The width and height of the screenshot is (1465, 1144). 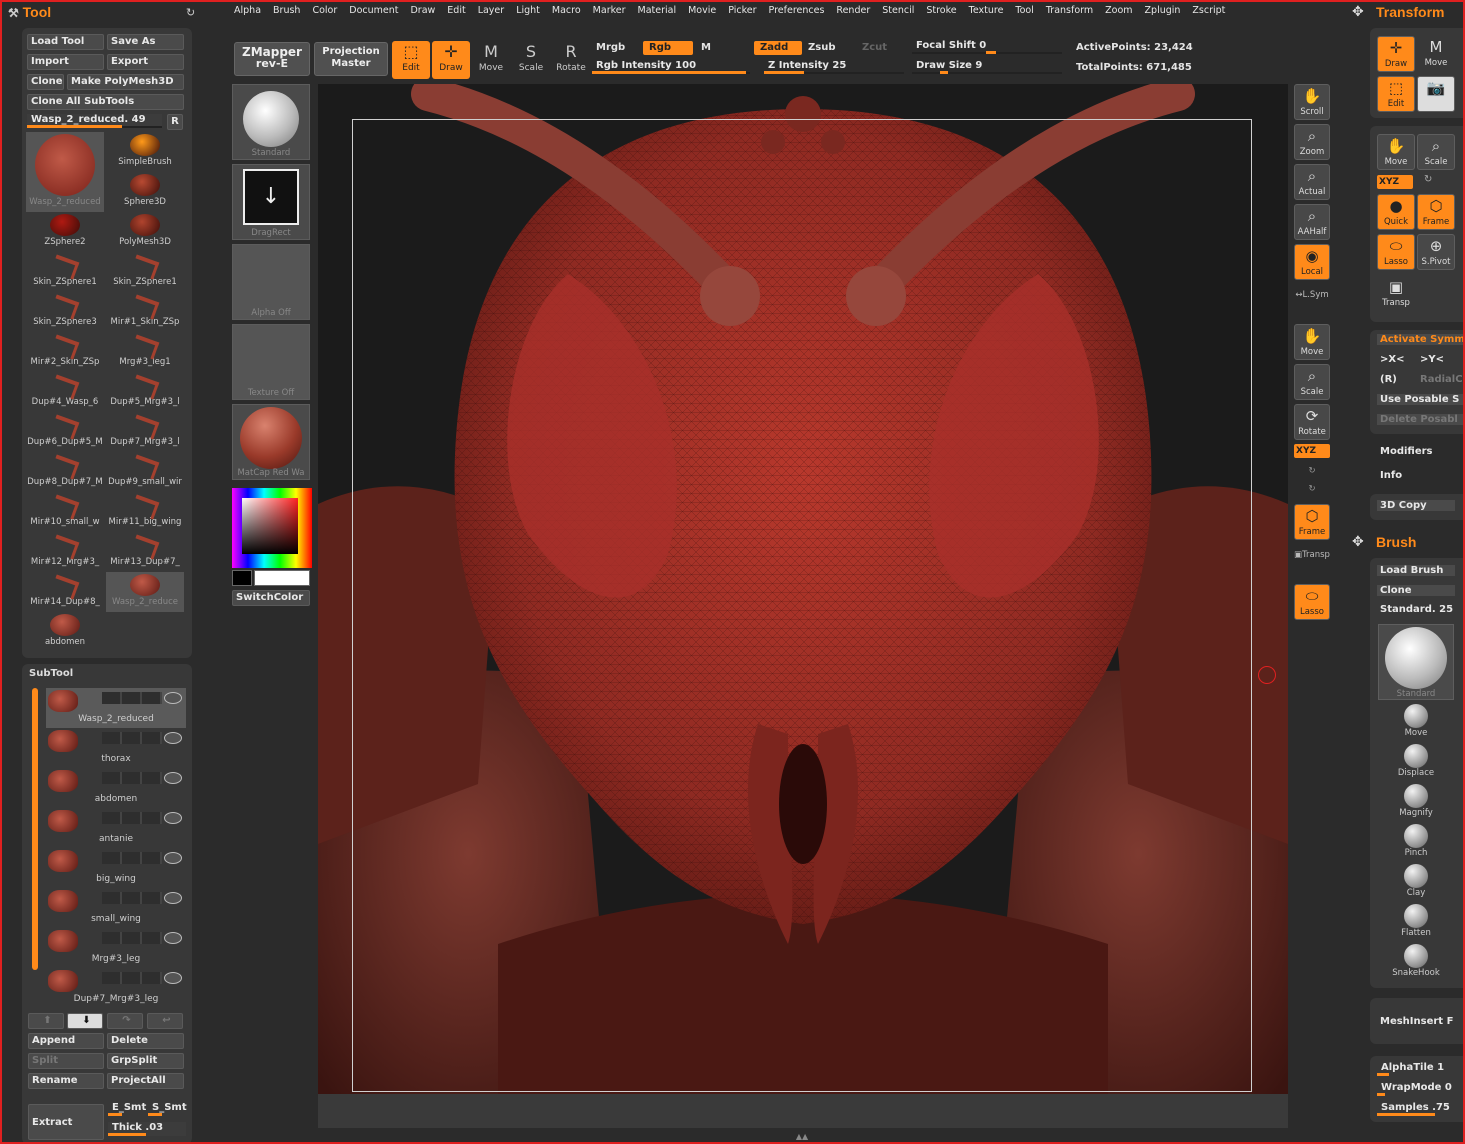 What do you see at coordinates (145, 192) in the screenshot?
I see `tool-item: Sphere3D` at bounding box center [145, 192].